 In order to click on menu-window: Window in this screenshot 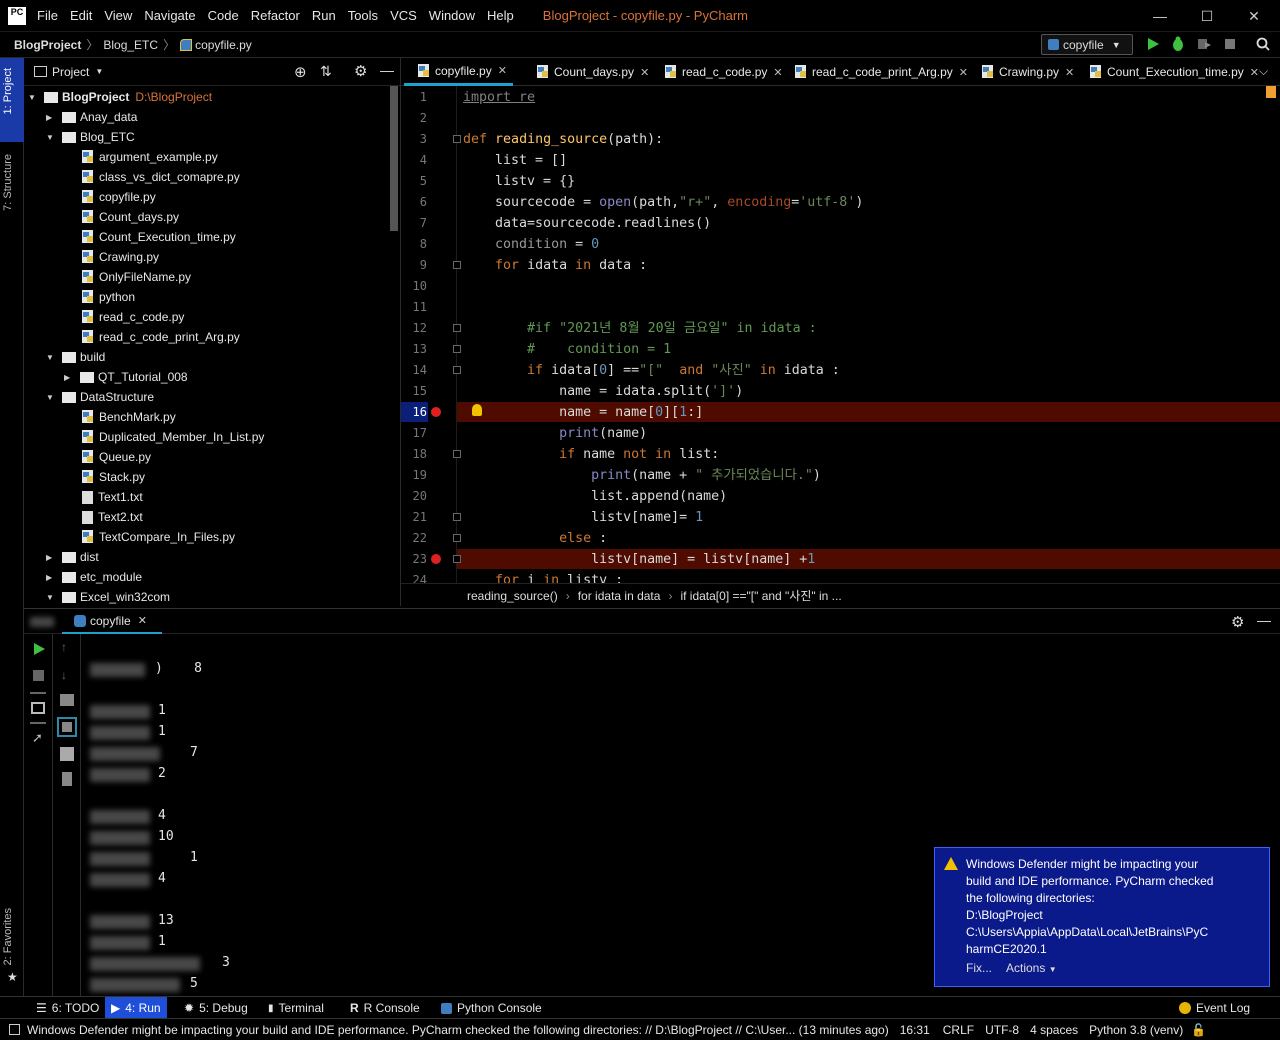, I will do `click(452, 15)`.